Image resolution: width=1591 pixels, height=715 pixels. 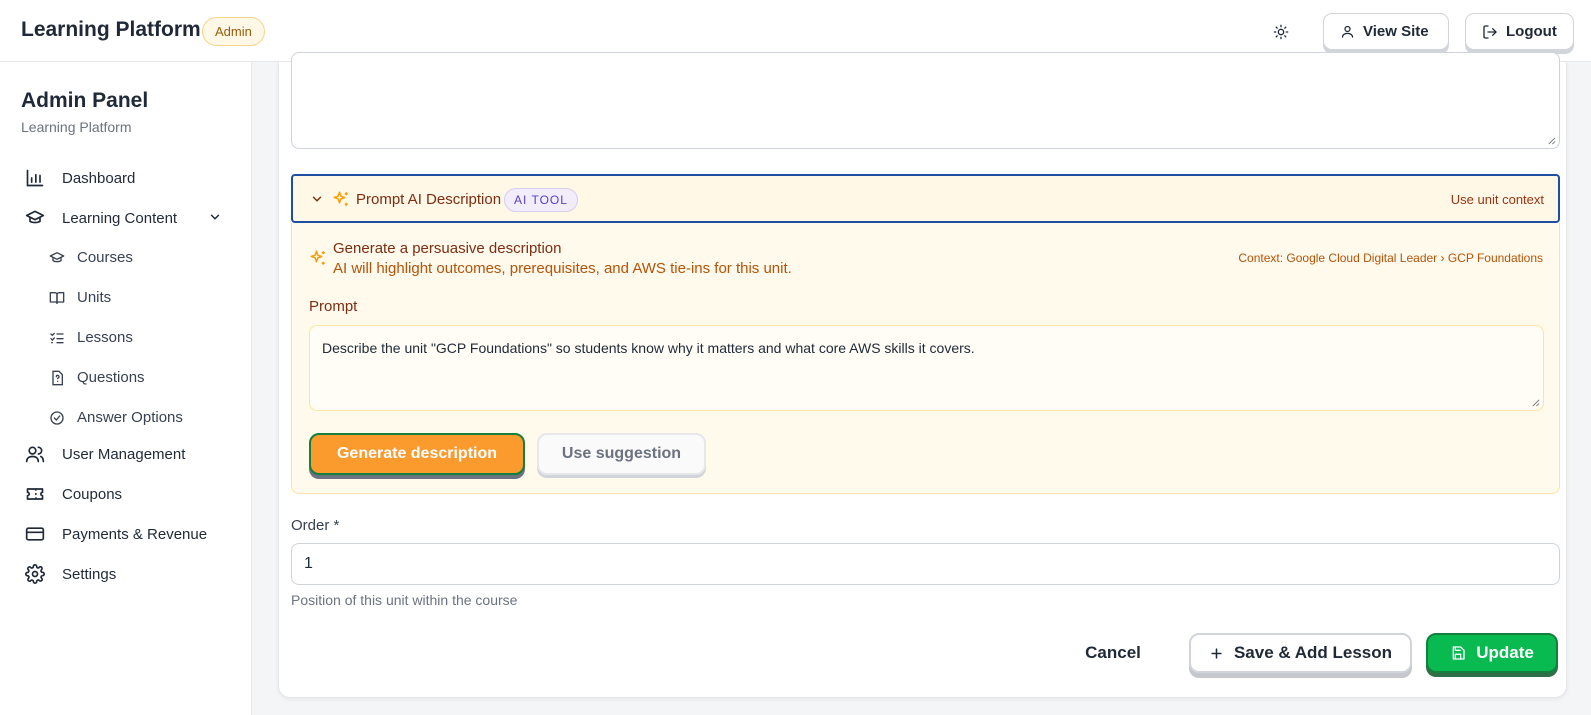 I want to click on book-open-icon, so click(x=57, y=297).